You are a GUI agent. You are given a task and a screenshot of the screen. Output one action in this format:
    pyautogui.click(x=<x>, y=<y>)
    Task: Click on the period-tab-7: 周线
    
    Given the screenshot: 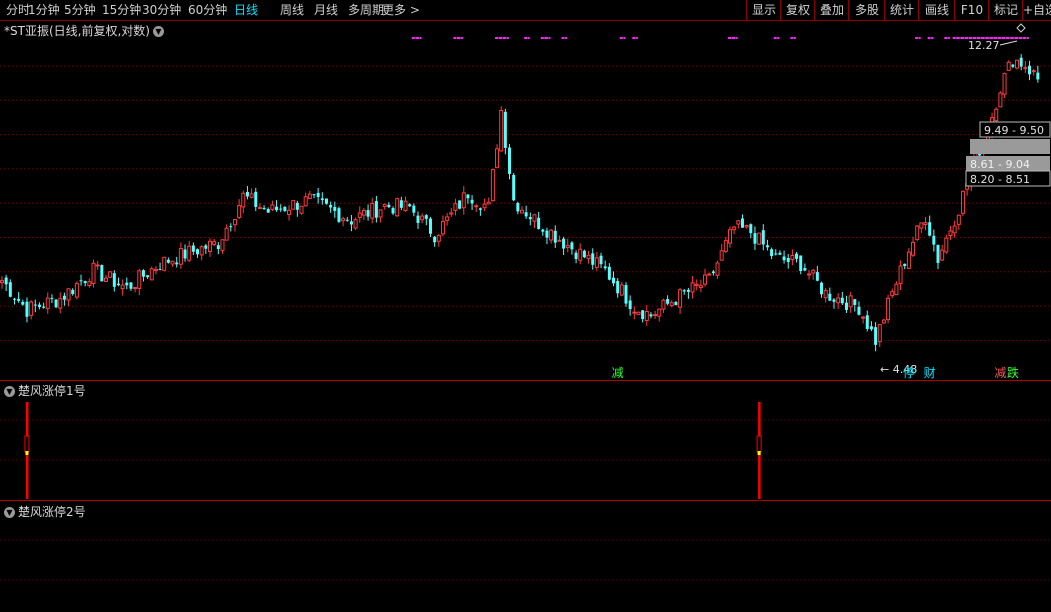 What is the action you would take?
    pyautogui.click(x=292, y=10)
    